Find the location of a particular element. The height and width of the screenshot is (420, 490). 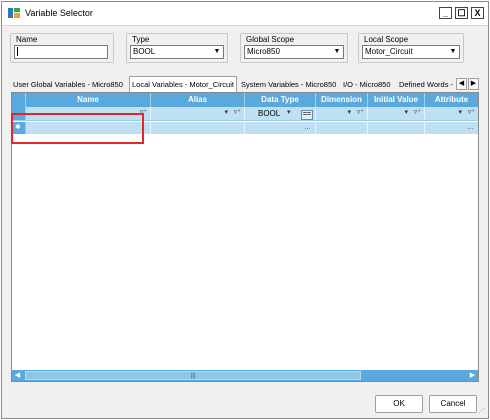

column-header-initial-value: Initial Value is located at coordinates (396, 100).